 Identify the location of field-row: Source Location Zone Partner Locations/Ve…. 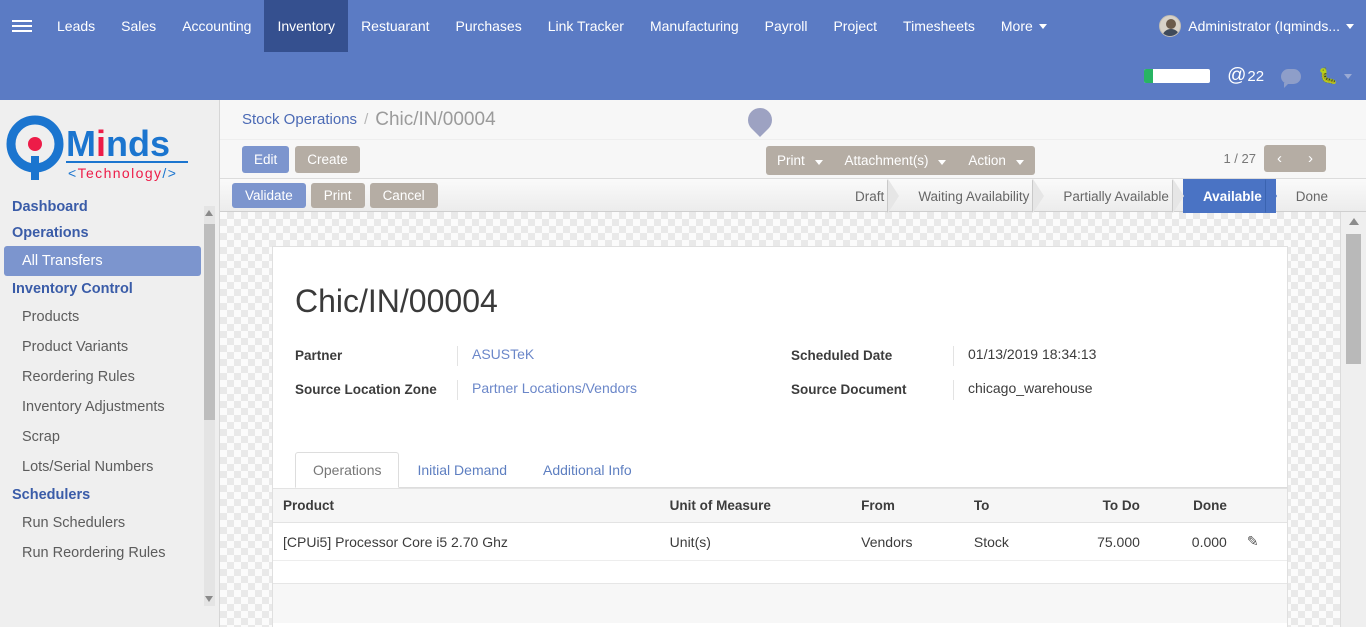
(543, 390).